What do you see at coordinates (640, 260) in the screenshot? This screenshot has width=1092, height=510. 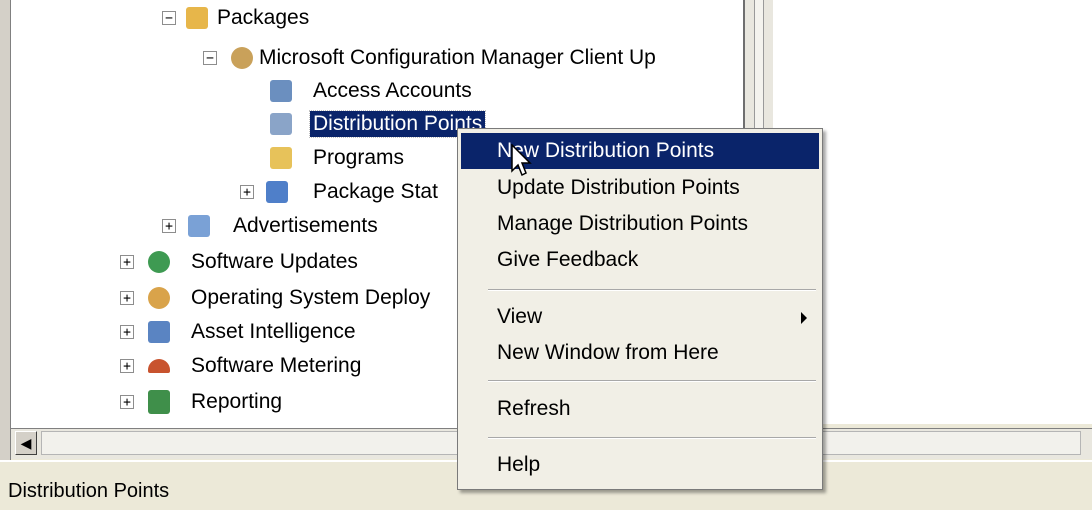 I see `menu-item-give-feedback: Give Feedback` at bounding box center [640, 260].